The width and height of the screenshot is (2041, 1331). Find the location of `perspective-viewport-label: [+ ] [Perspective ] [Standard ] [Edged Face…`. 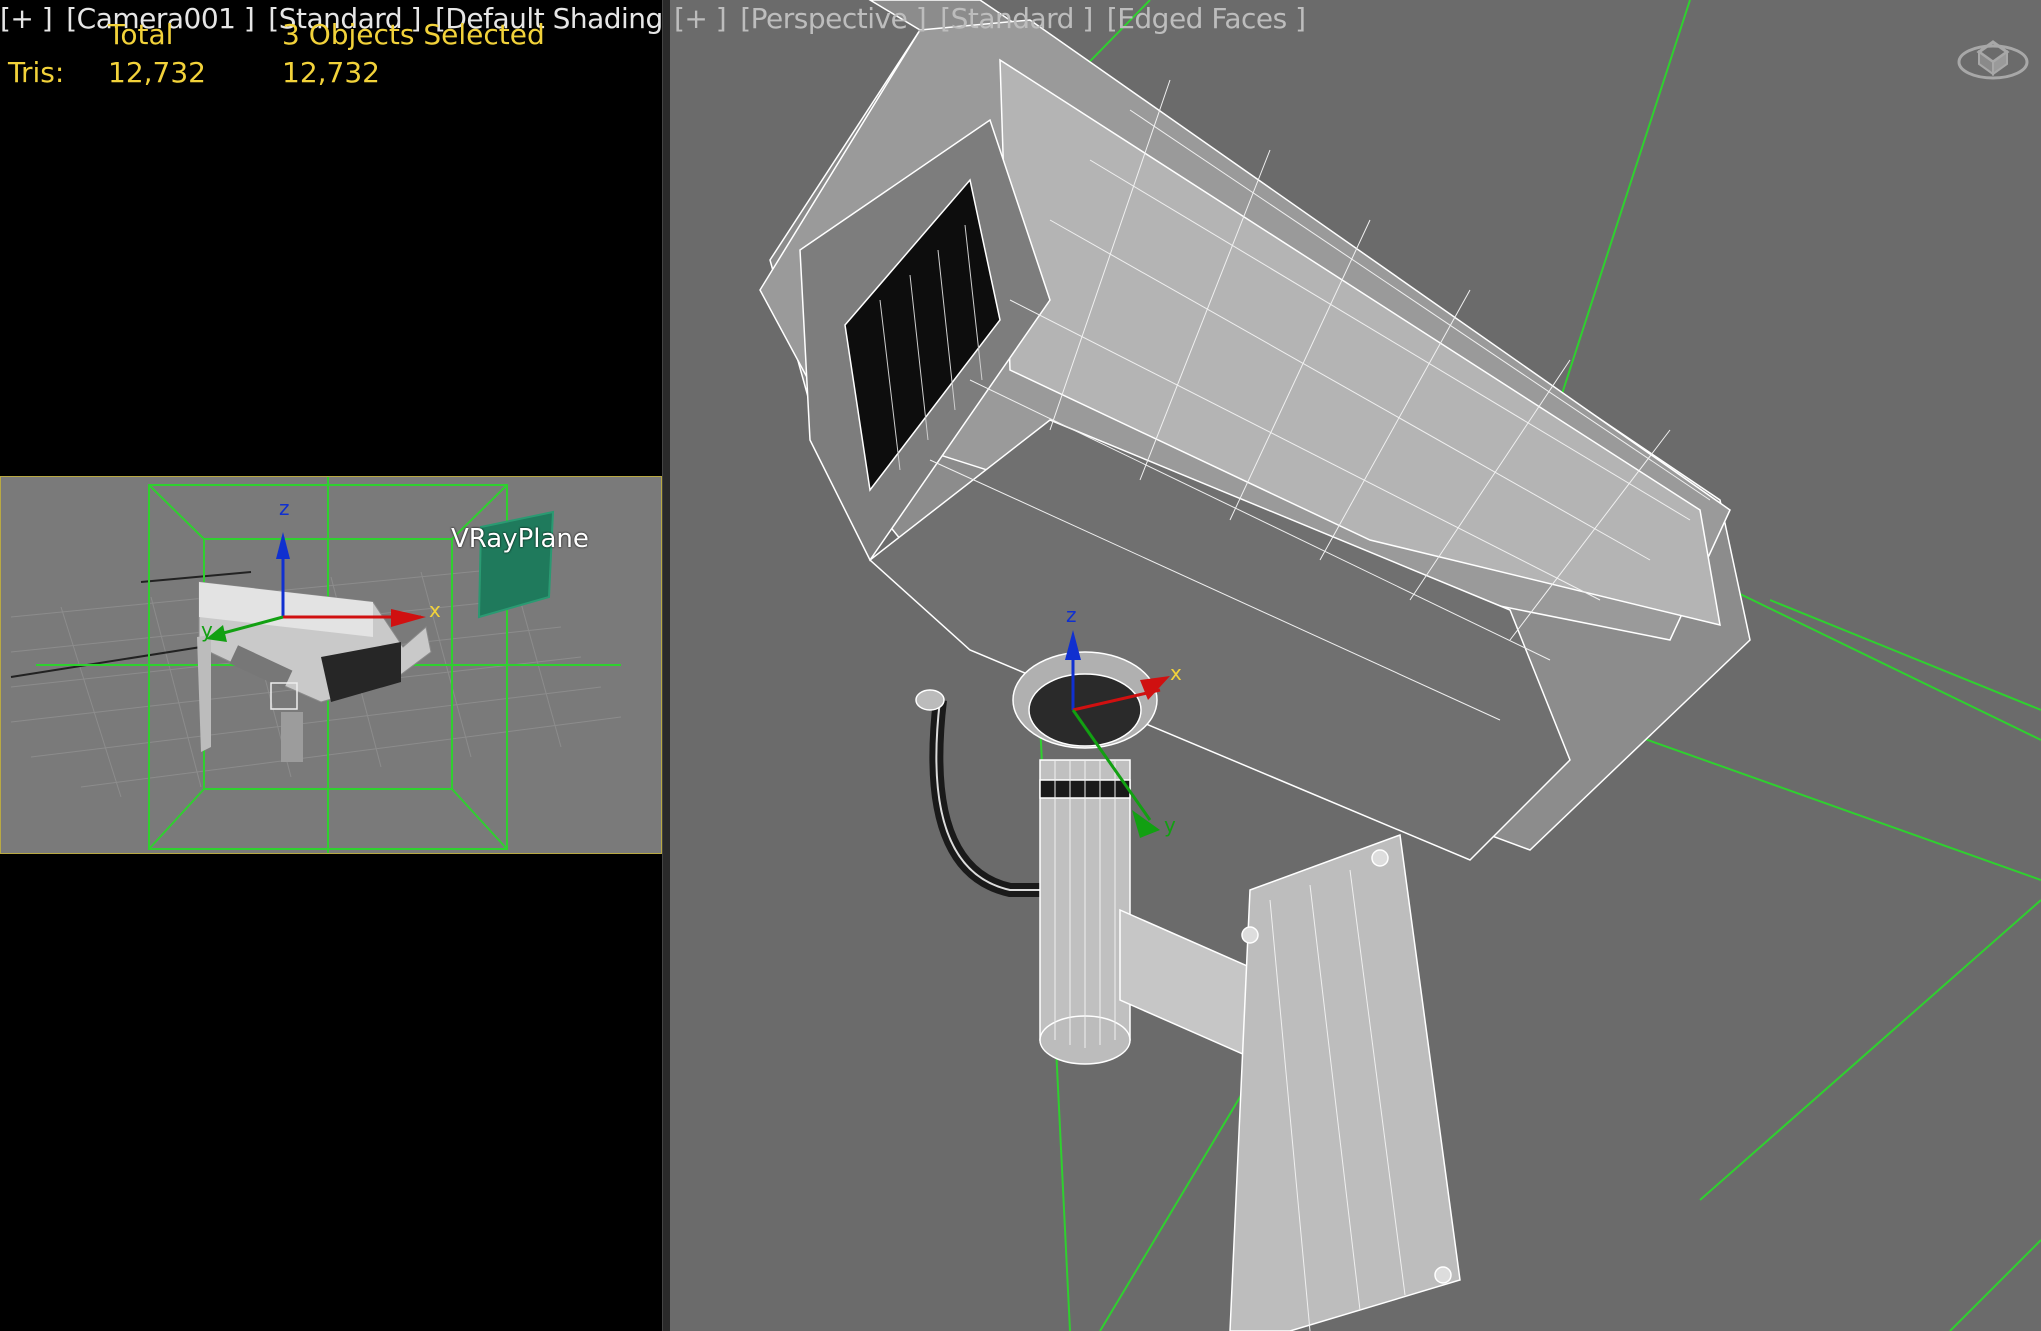

perspective-viewport-label: [+ ] [Perspective ] [Standard ] [Edged Face… is located at coordinates (997, 18).